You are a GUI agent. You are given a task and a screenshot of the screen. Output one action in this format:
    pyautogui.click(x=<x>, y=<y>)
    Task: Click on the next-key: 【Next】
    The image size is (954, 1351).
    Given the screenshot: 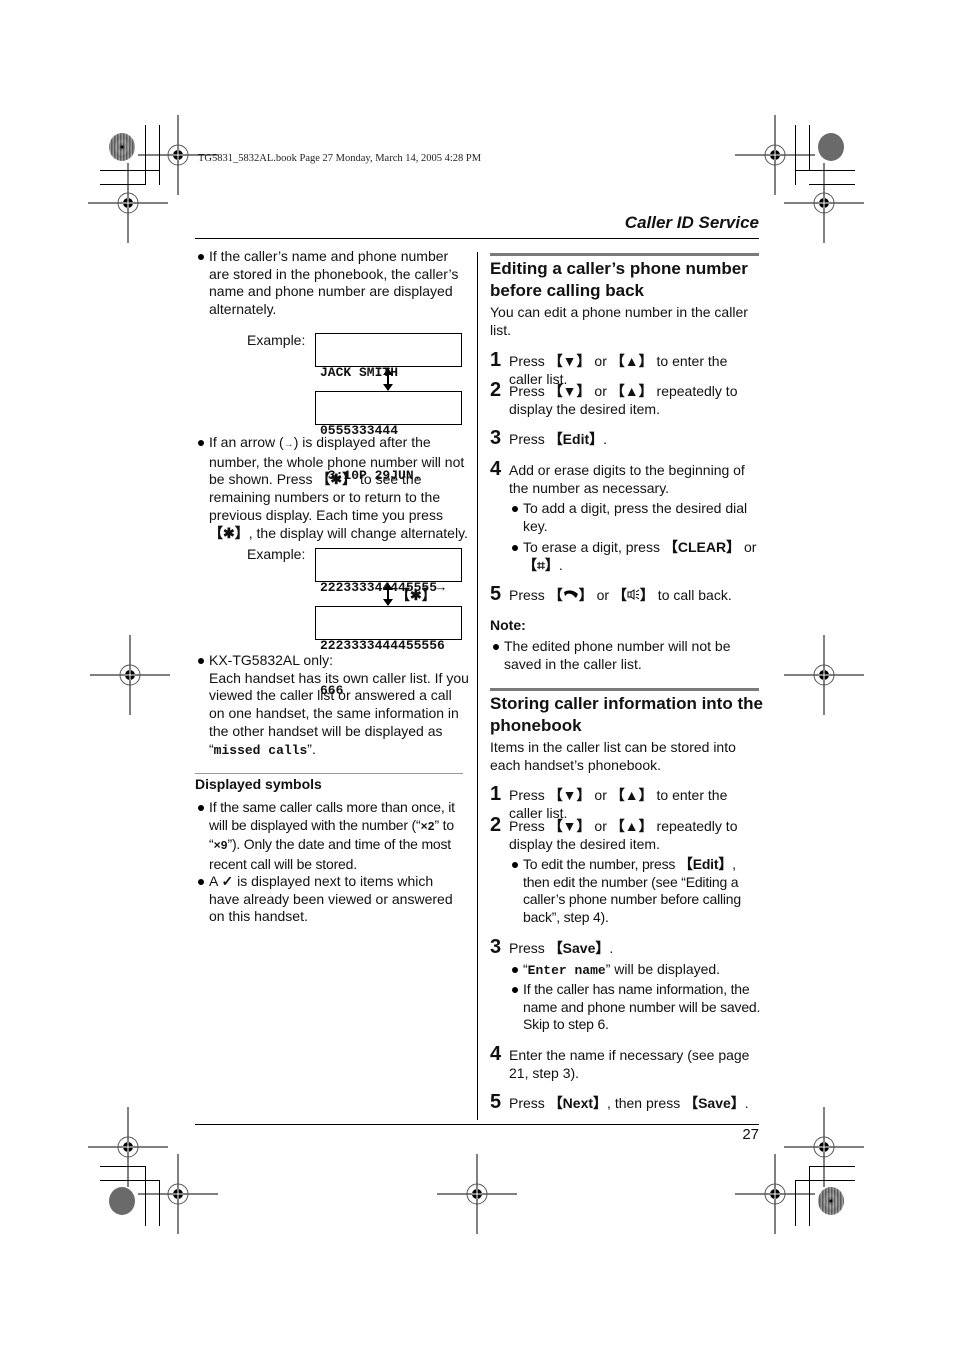 What is the action you would take?
    pyautogui.click(x=578, y=1103)
    